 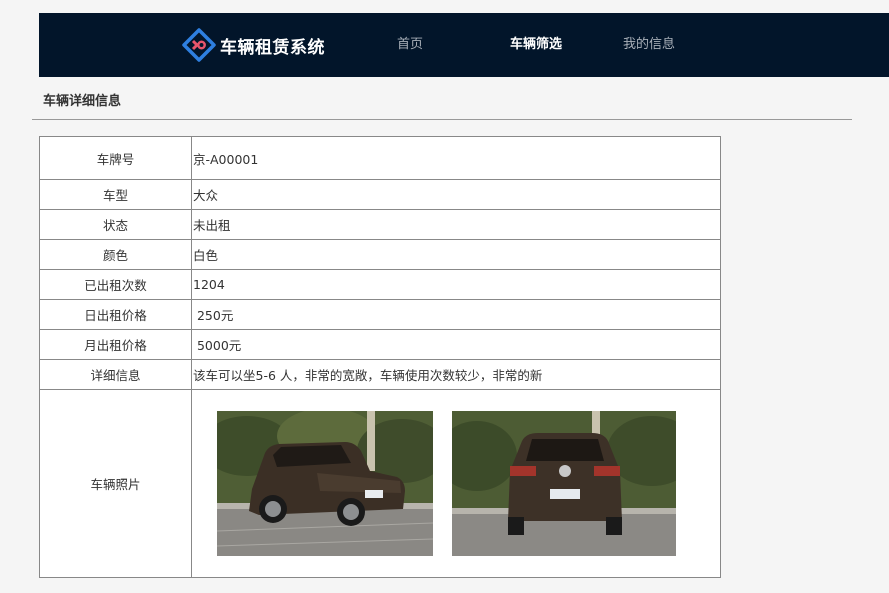 What do you see at coordinates (456, 374) in the screenshot?
I see `description-value: 该车可以坐5-6 人，非常的宽敞，车辆使用次数较少，非常的新` at bounding box center [456, 374].